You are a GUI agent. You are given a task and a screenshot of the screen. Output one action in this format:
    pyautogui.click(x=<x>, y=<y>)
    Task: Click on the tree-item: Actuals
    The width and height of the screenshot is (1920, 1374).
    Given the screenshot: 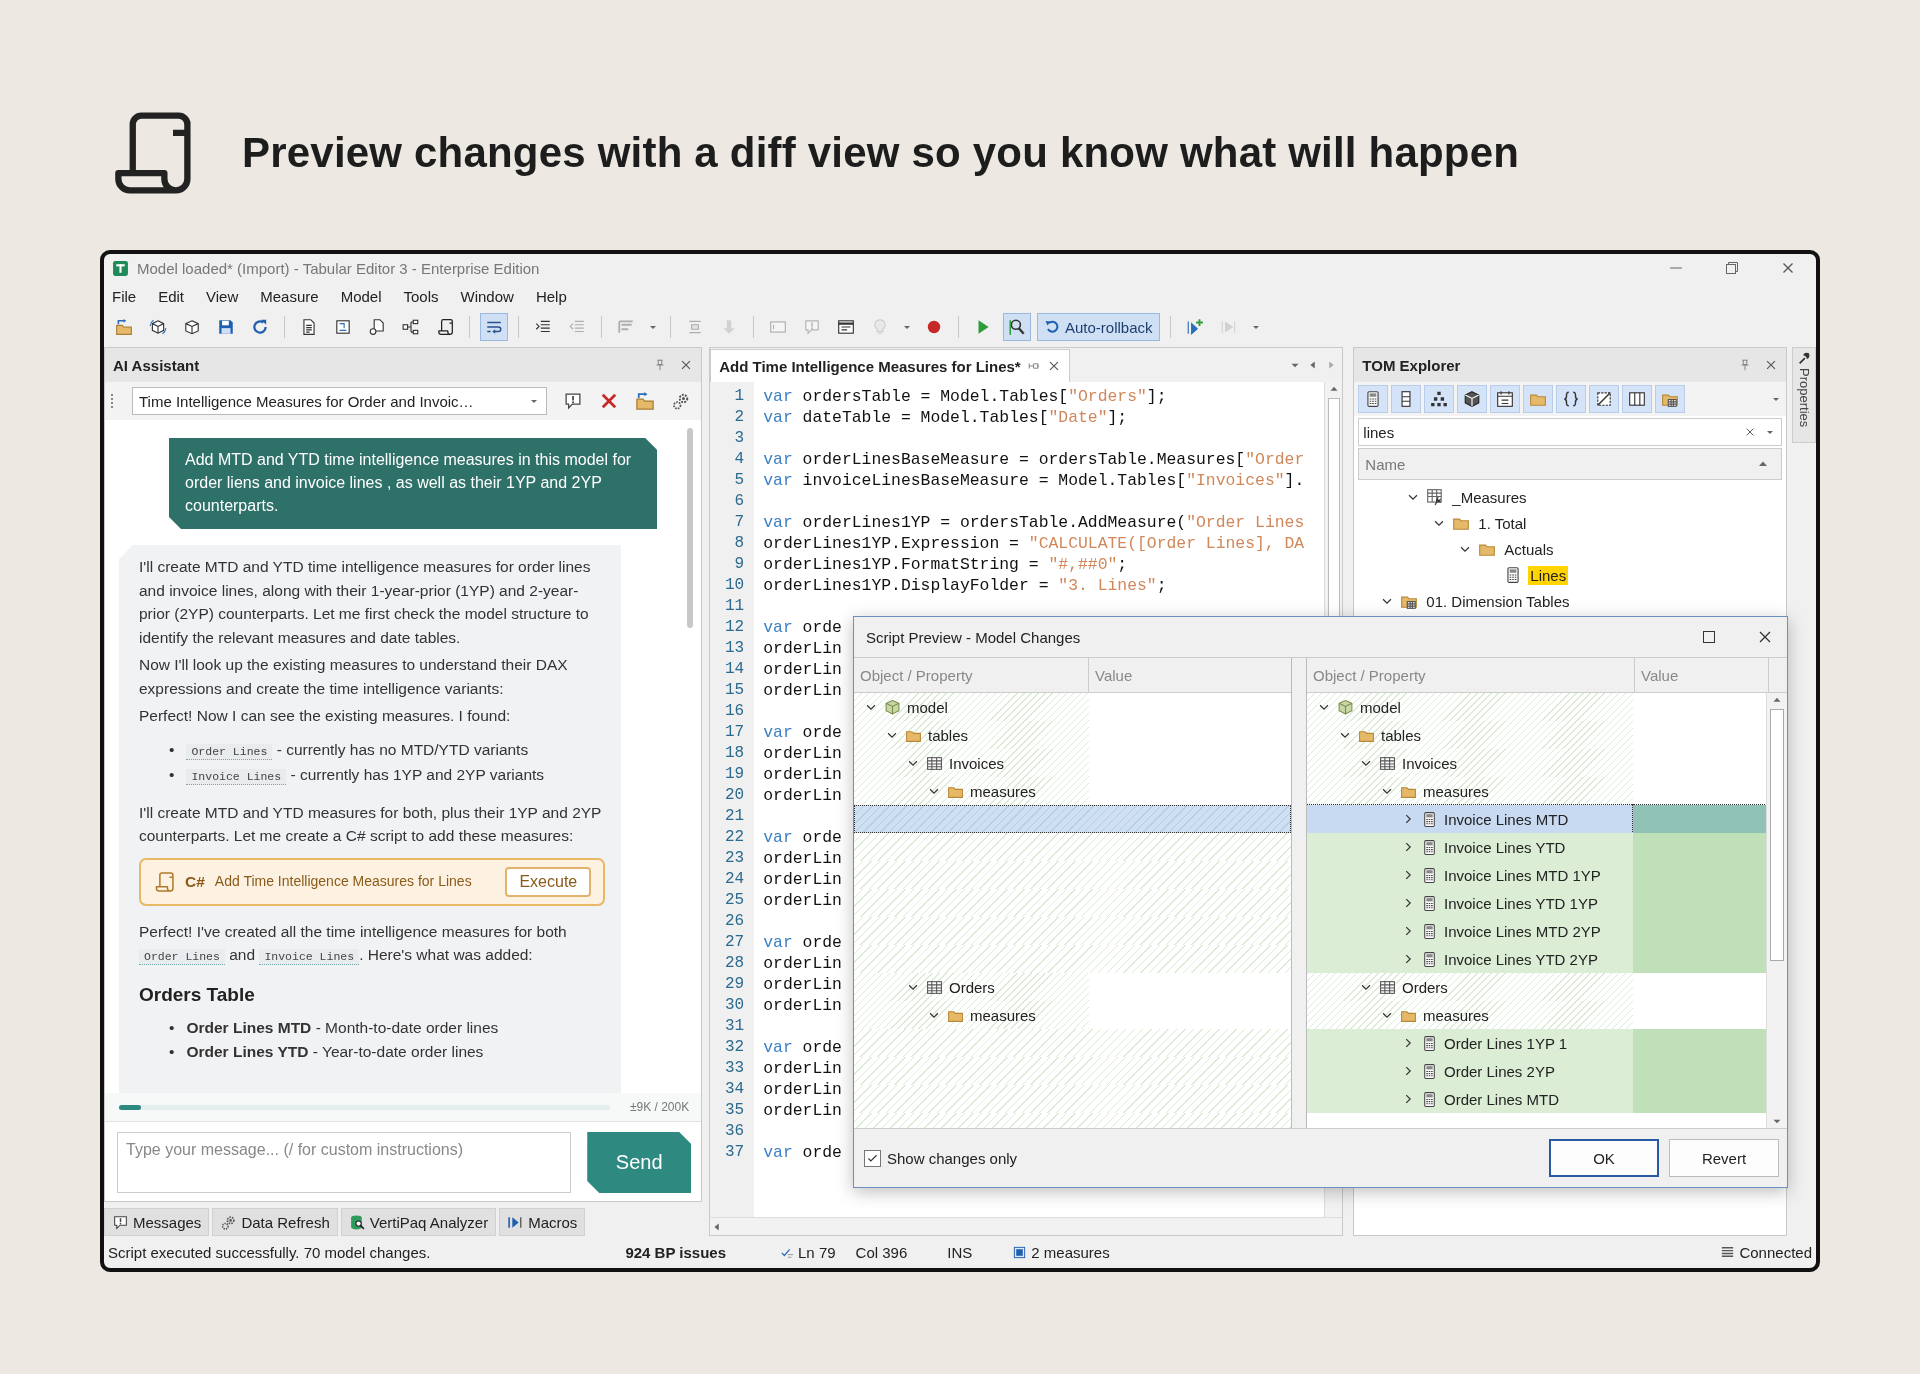 What is the action you would take?
    pyautogui.click(x=1529, y=549)
    